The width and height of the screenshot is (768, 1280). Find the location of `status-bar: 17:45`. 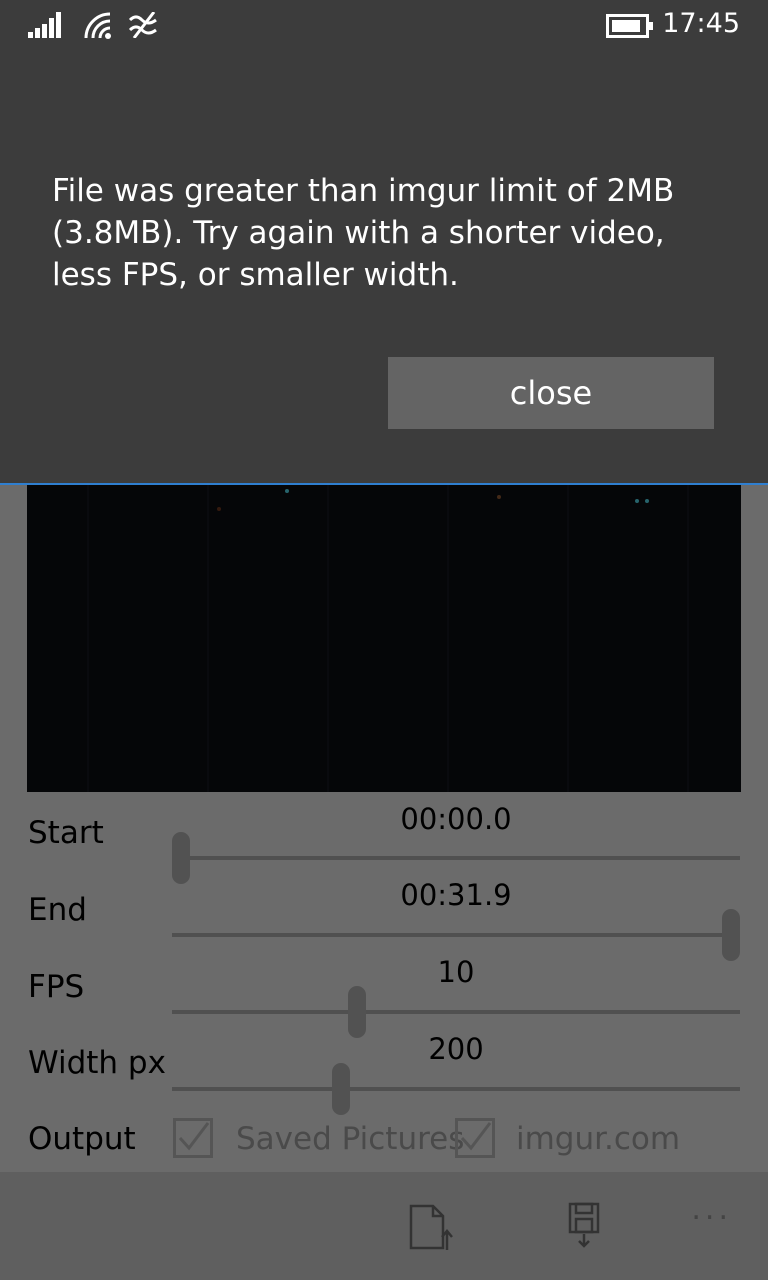

status-bar: 17:45 is located at coordinates (384, 25).